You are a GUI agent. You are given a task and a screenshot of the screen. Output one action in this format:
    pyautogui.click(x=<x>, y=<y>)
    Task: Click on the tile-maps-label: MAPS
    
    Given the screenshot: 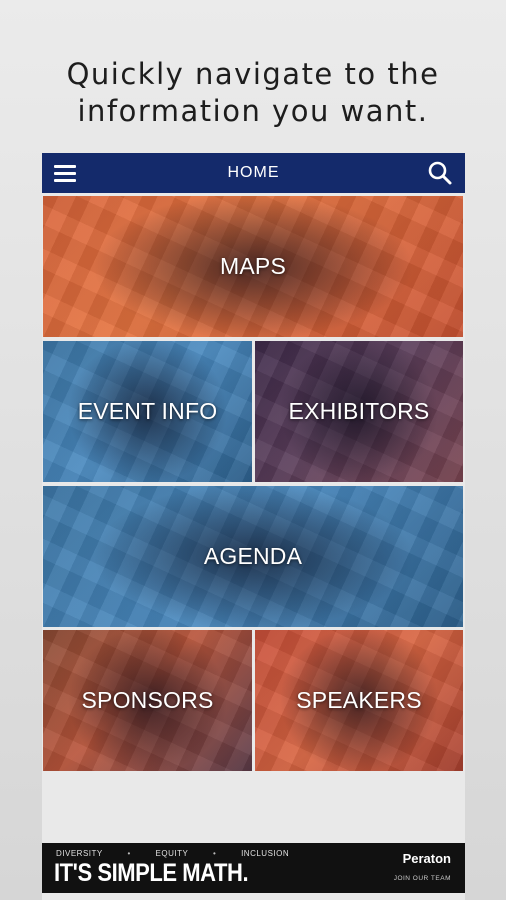 What is the action you would take?
    pyautogui.click(x=253, y=266)
    